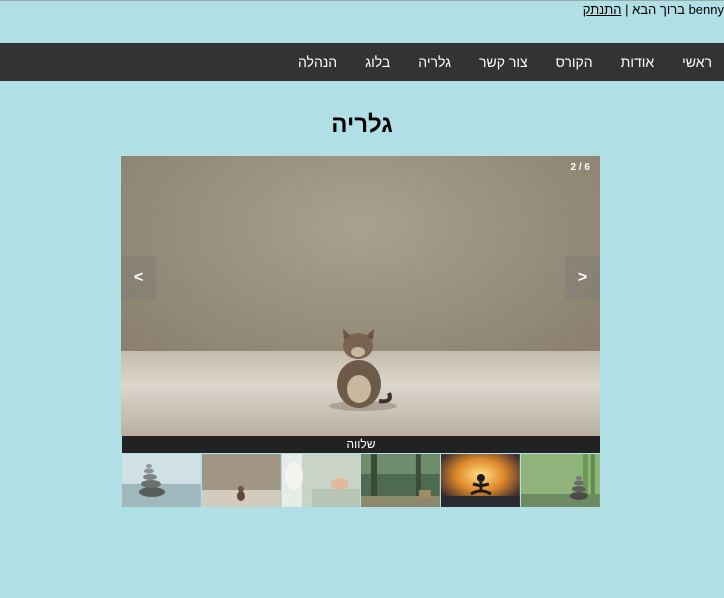  I want to click on nav-item-admin: הנהלה, so click(317, 62).